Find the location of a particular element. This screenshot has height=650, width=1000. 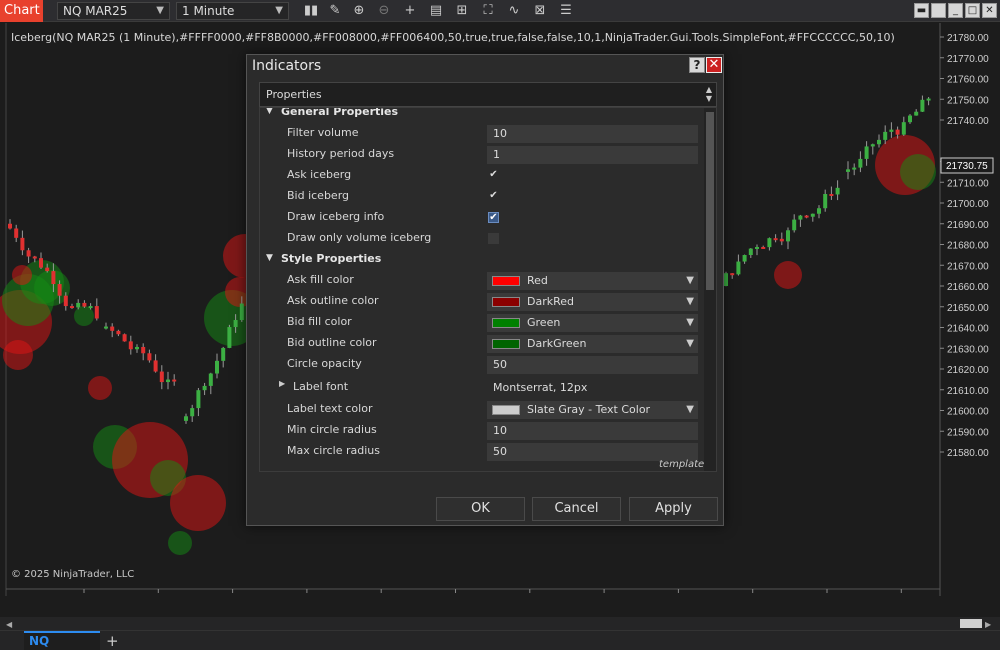

crosshair-icon: + is located at coordinates (410, 11).